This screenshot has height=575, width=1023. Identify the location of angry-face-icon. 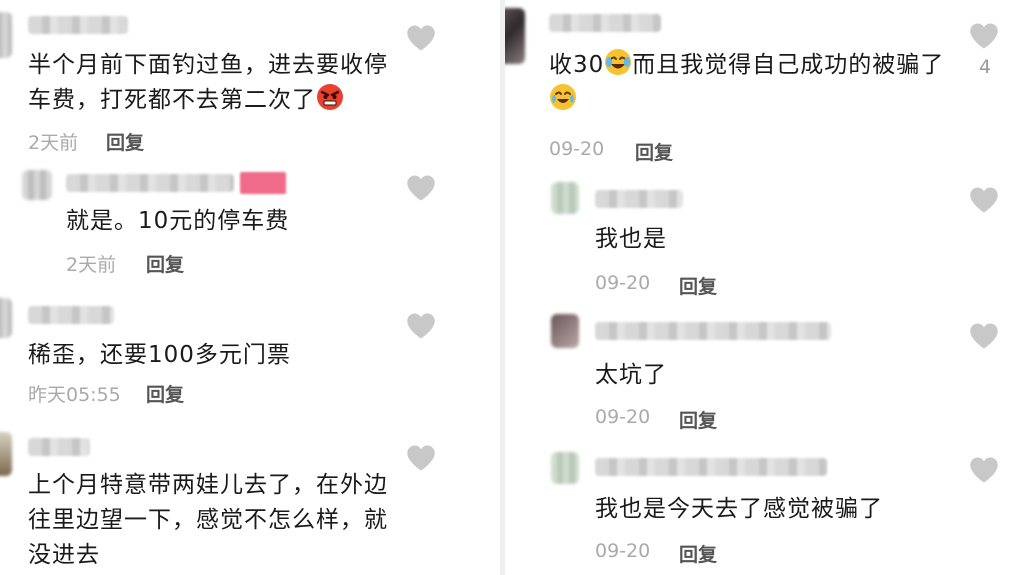
(330, 97).